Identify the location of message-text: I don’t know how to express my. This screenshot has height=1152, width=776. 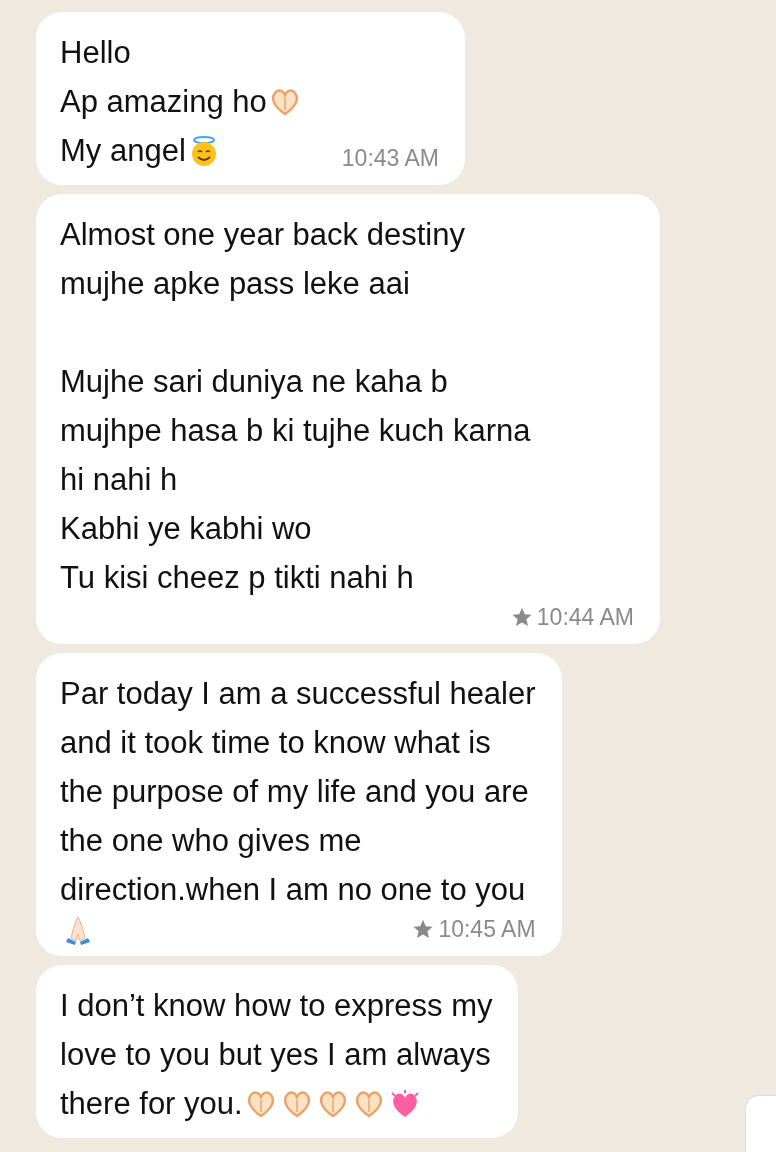
(276, 1006).